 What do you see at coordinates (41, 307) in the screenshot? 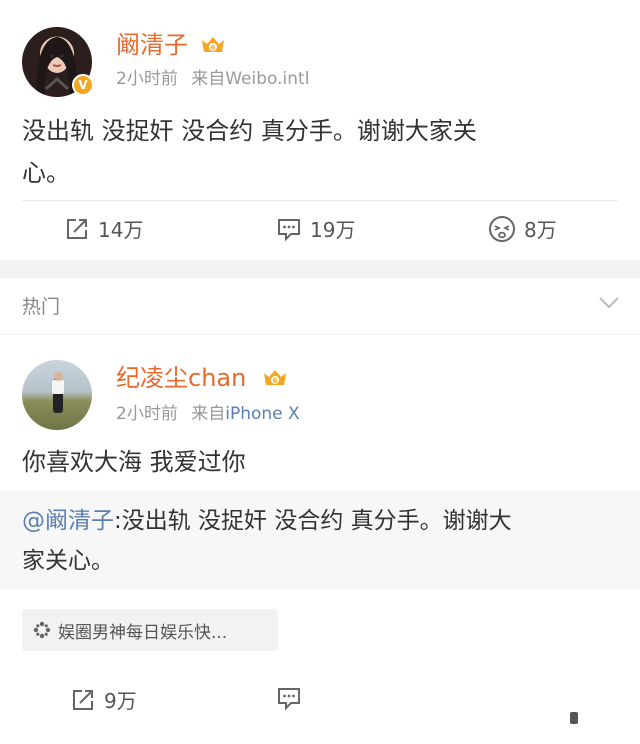
I see `hot-section-label: 热门` at bounding box center [41, 307].